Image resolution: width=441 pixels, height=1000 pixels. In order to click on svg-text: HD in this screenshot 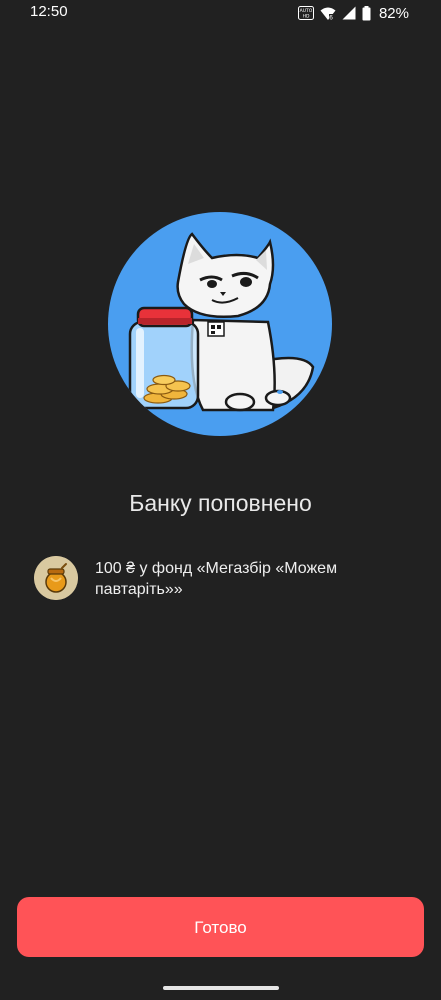, I will do `click(306, 17)`.